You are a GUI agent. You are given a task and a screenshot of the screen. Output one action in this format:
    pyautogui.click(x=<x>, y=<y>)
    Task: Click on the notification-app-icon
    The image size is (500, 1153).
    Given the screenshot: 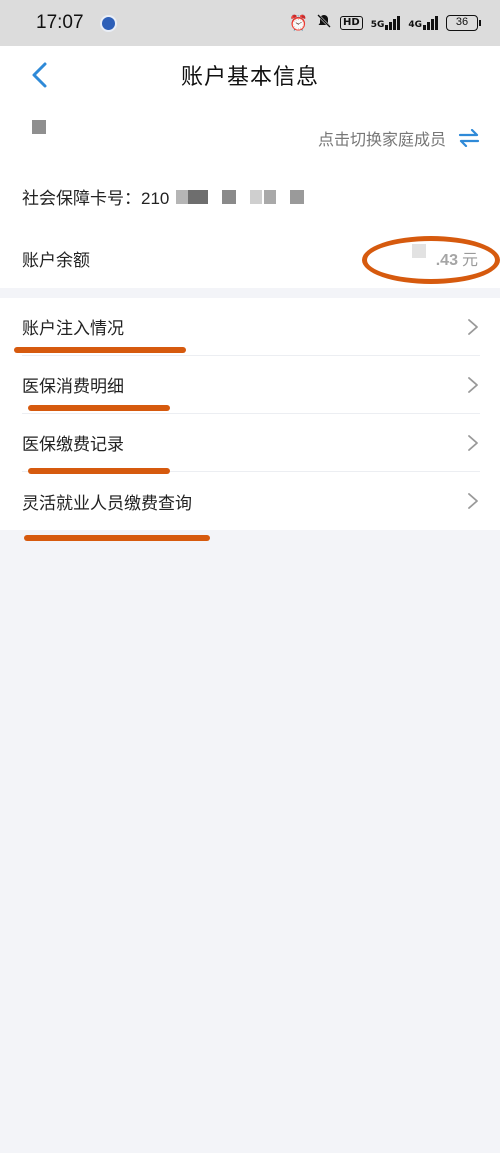 What is the action you would take?
    pyautogui.click(x=108, y=23)
    